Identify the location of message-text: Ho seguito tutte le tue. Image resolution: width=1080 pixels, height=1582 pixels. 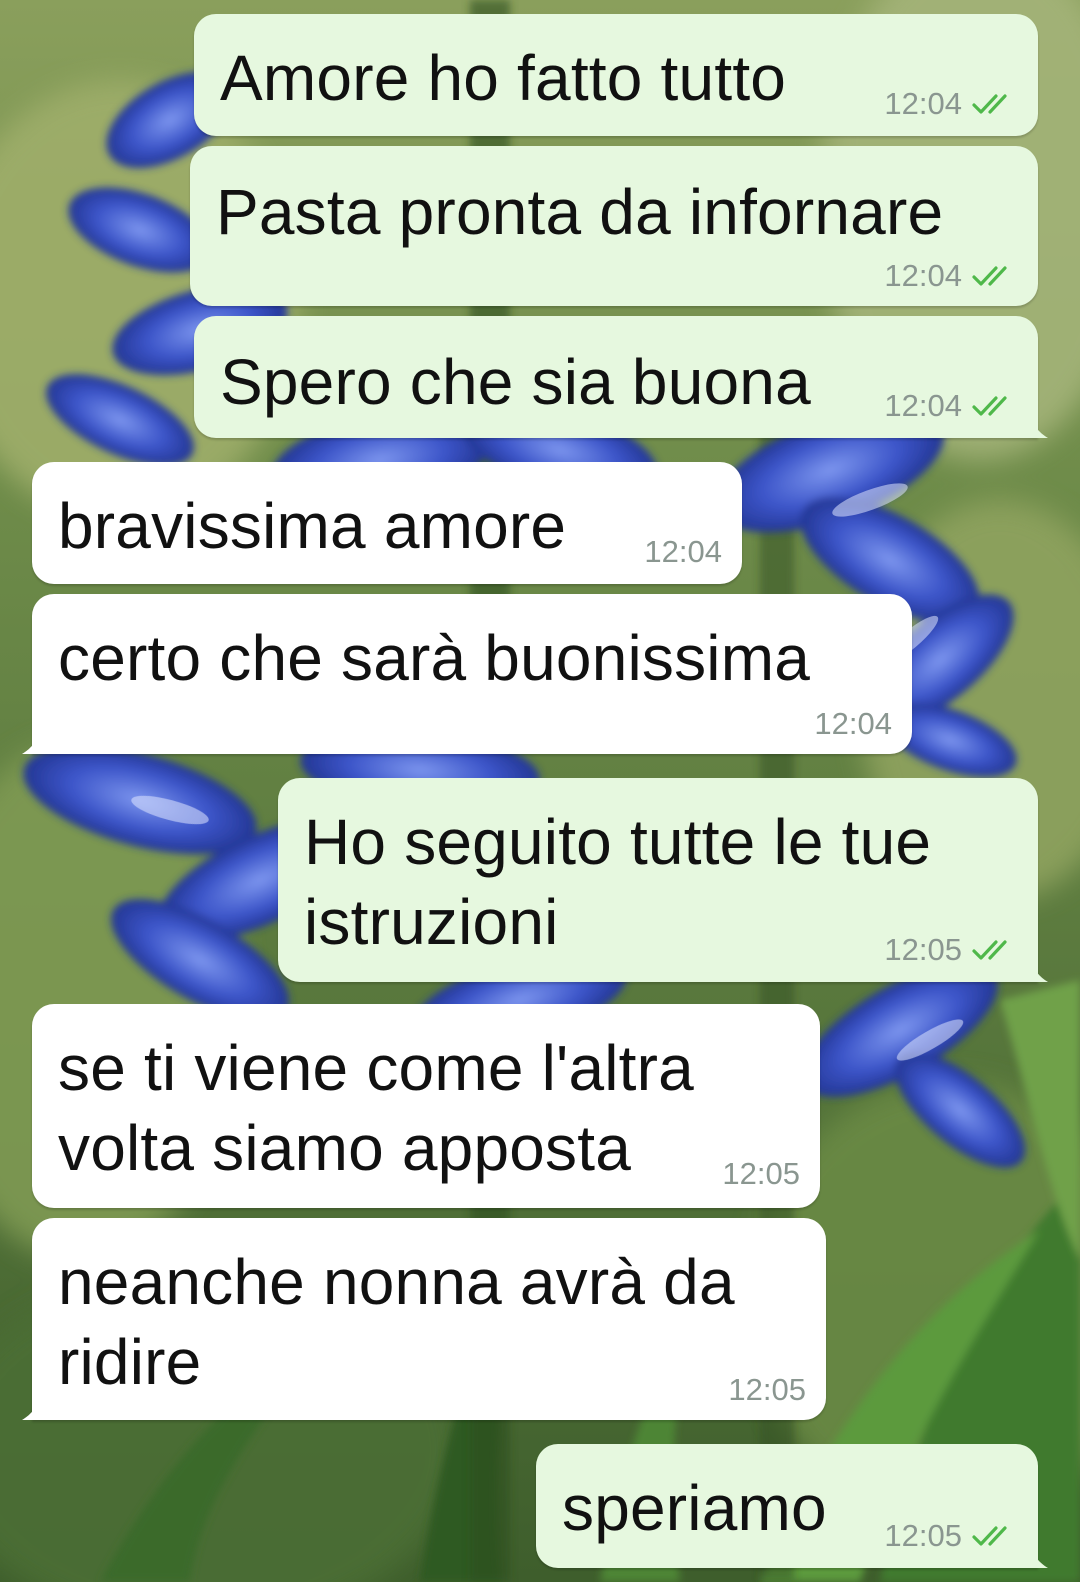
(618, 842).